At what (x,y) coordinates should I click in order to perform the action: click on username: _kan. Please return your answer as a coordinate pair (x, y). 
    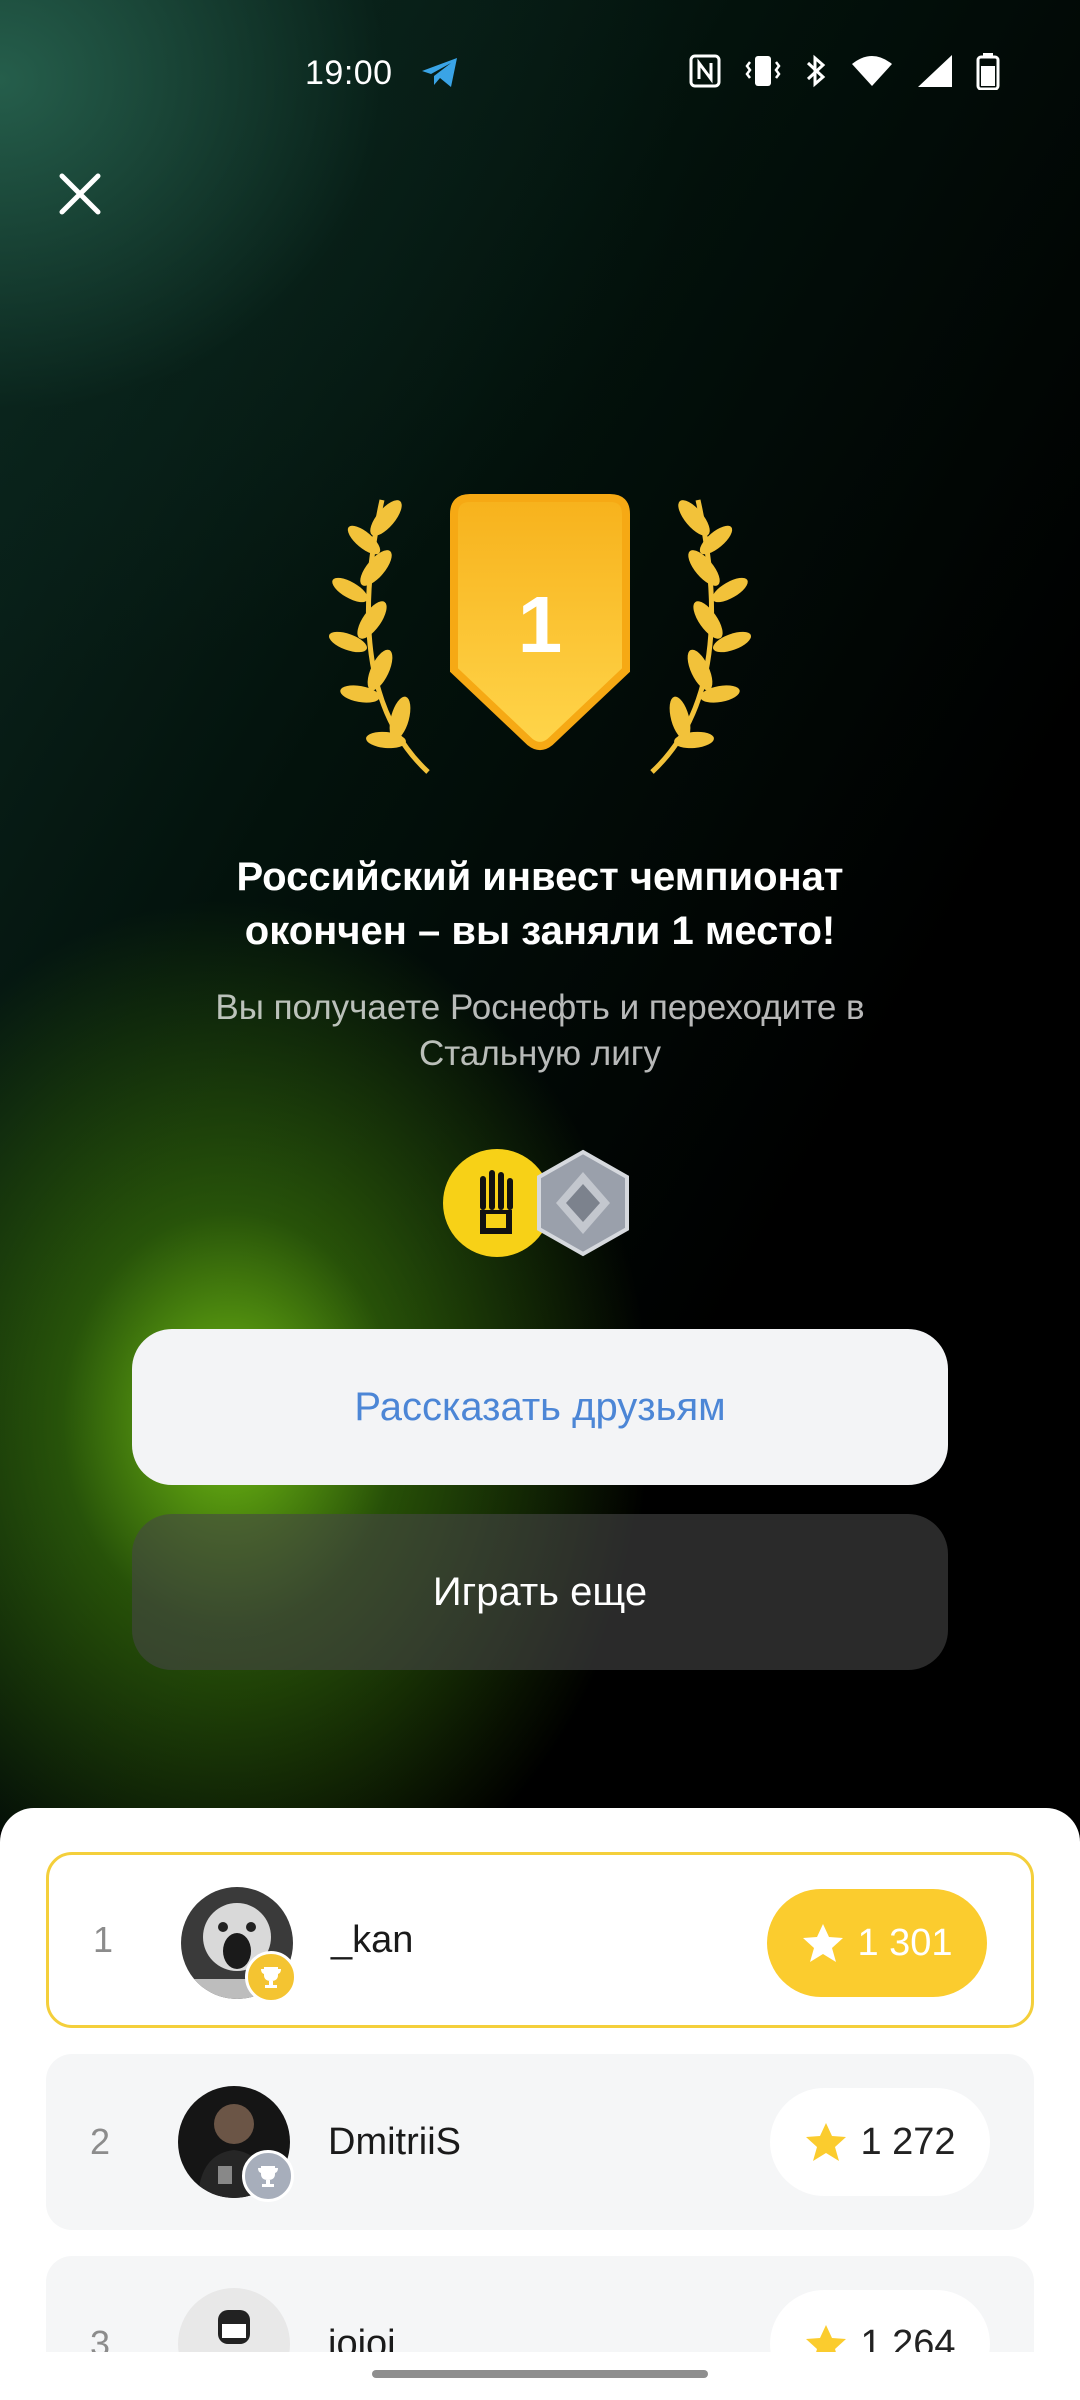
    Looking at the image, I should click on (372, 1939).